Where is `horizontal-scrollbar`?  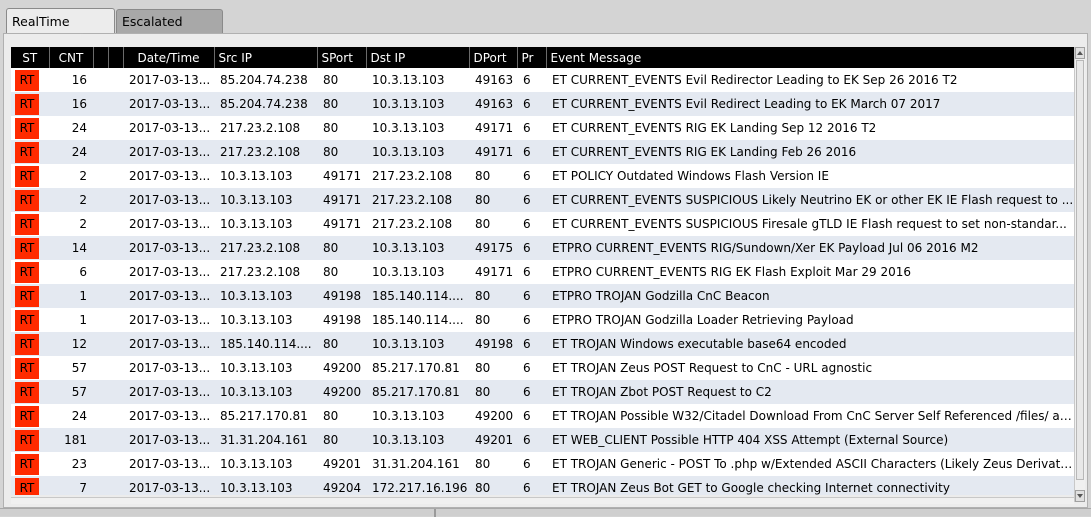
horizontal-scrollbar is located at coordinates (542, 500).